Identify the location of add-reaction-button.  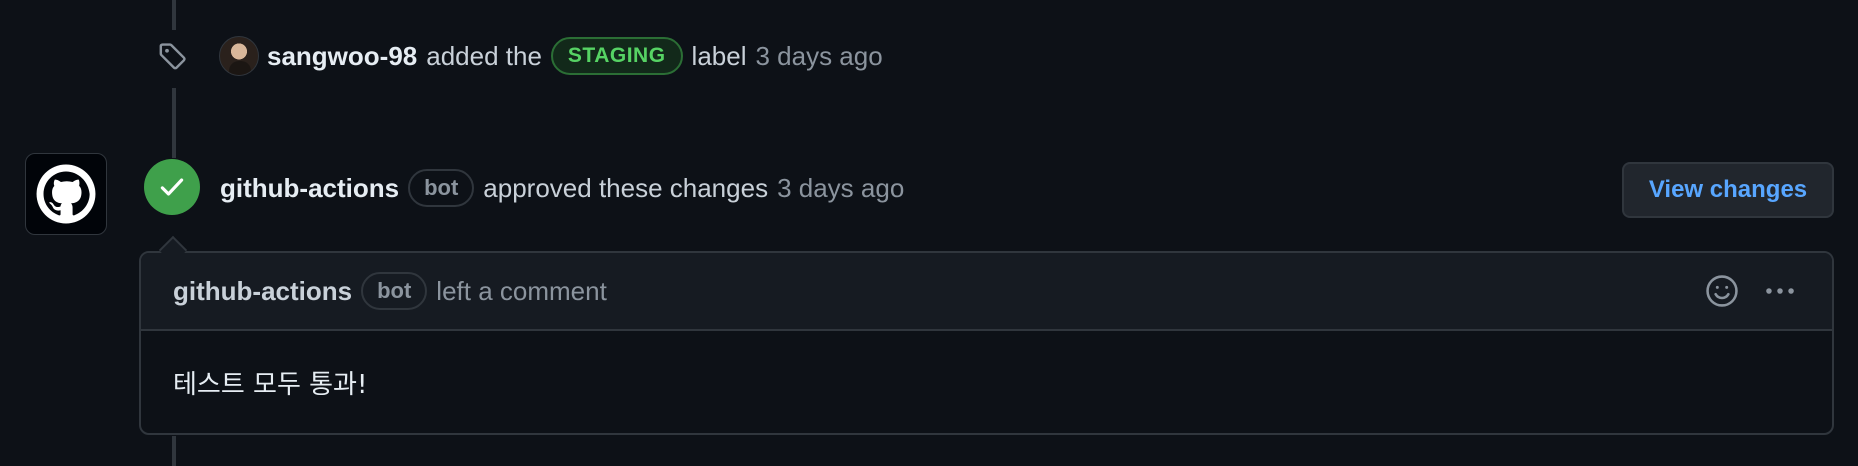
(1722, 291).